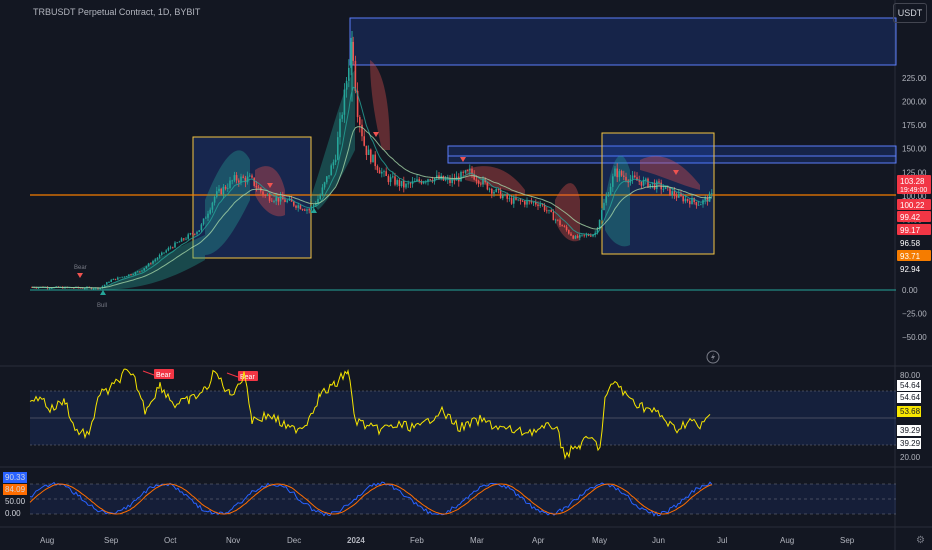 The width and height of the screenshot is (932, 550). I want to click on price-tick-label: 0.00, so click(910, 290).